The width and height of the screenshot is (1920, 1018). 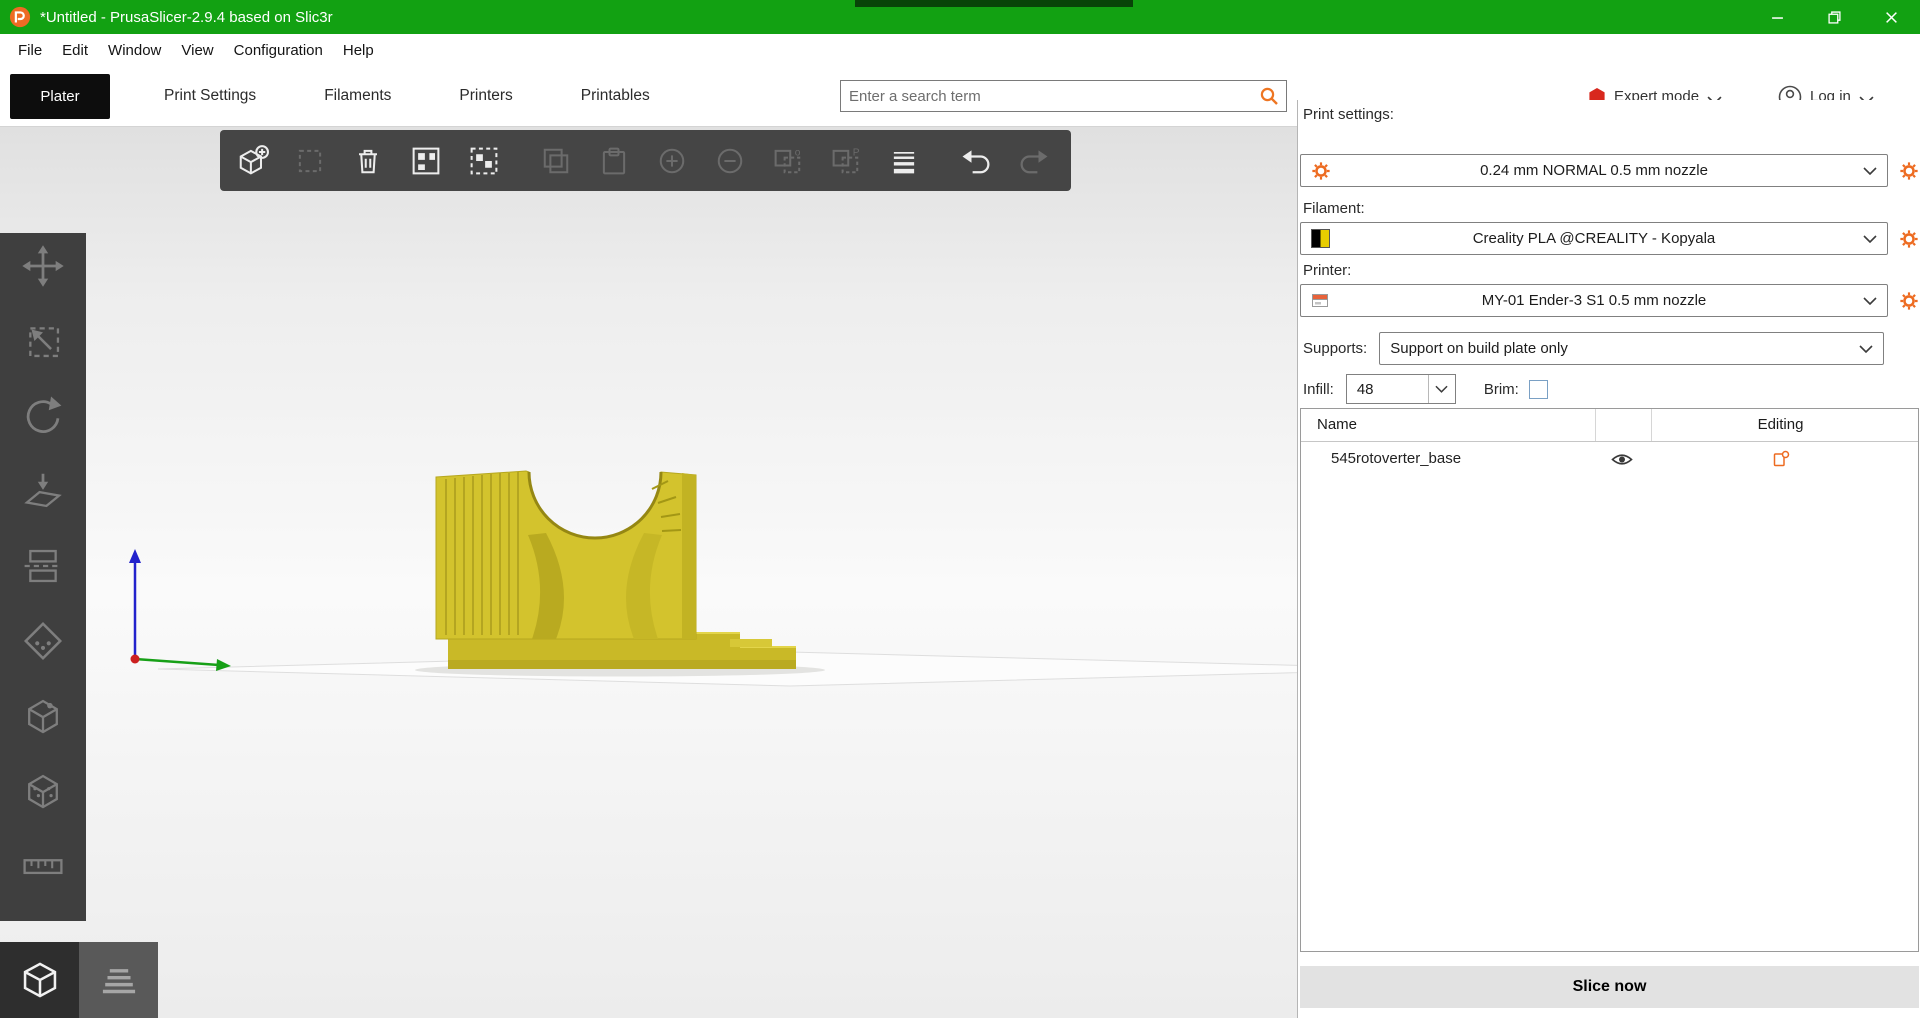 I want to click on editing-icon, so click(x=1780, y=459).